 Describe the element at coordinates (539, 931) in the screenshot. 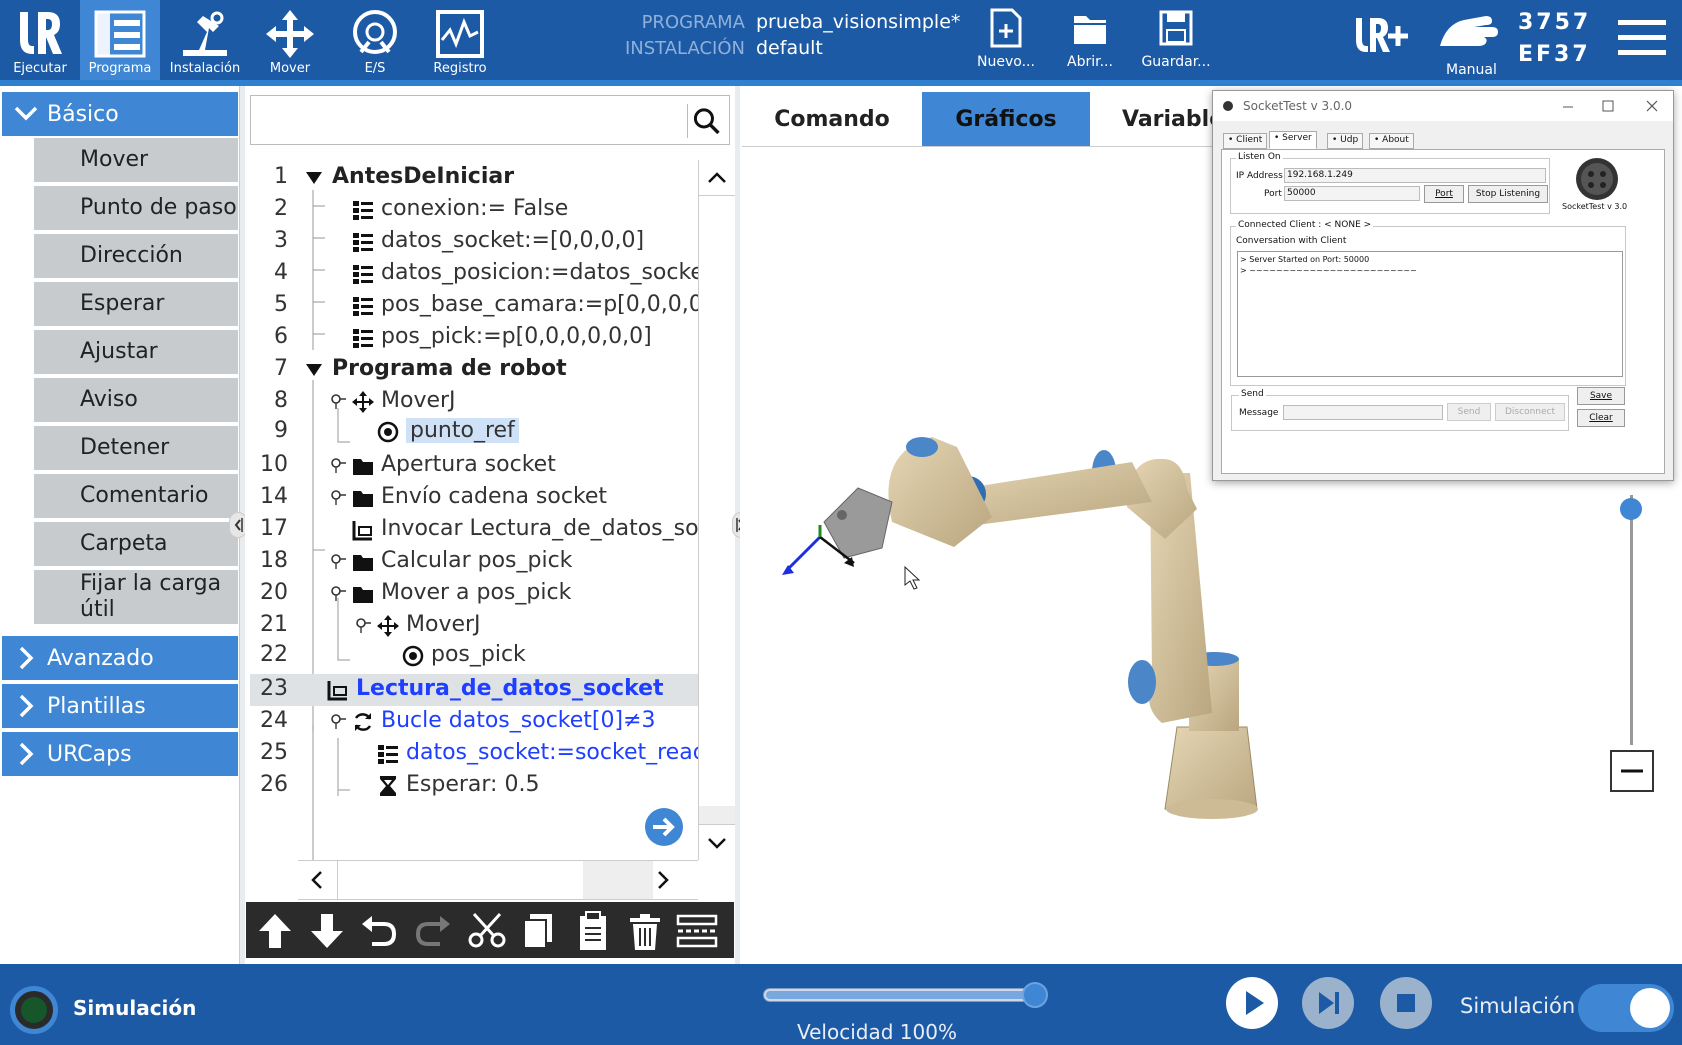

I see `copy-icon` at that location.